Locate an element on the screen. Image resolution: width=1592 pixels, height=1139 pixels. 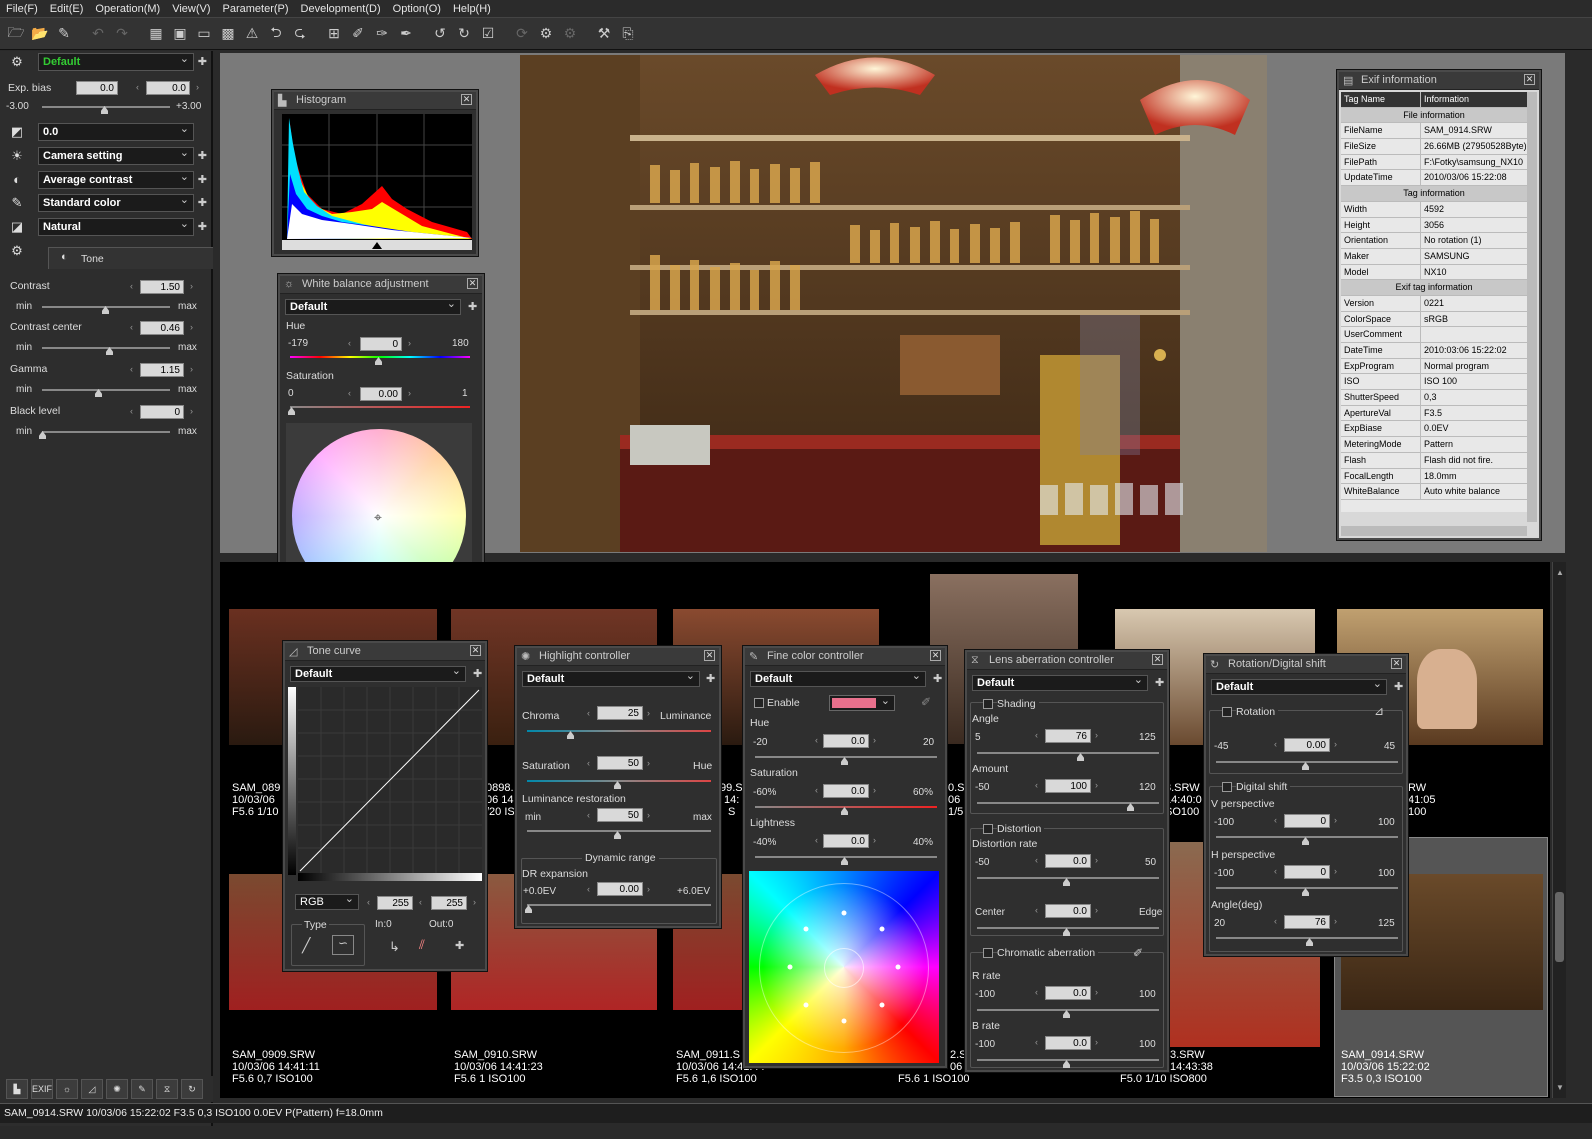
wb-hue-slider is located at coordinates (380, 357).